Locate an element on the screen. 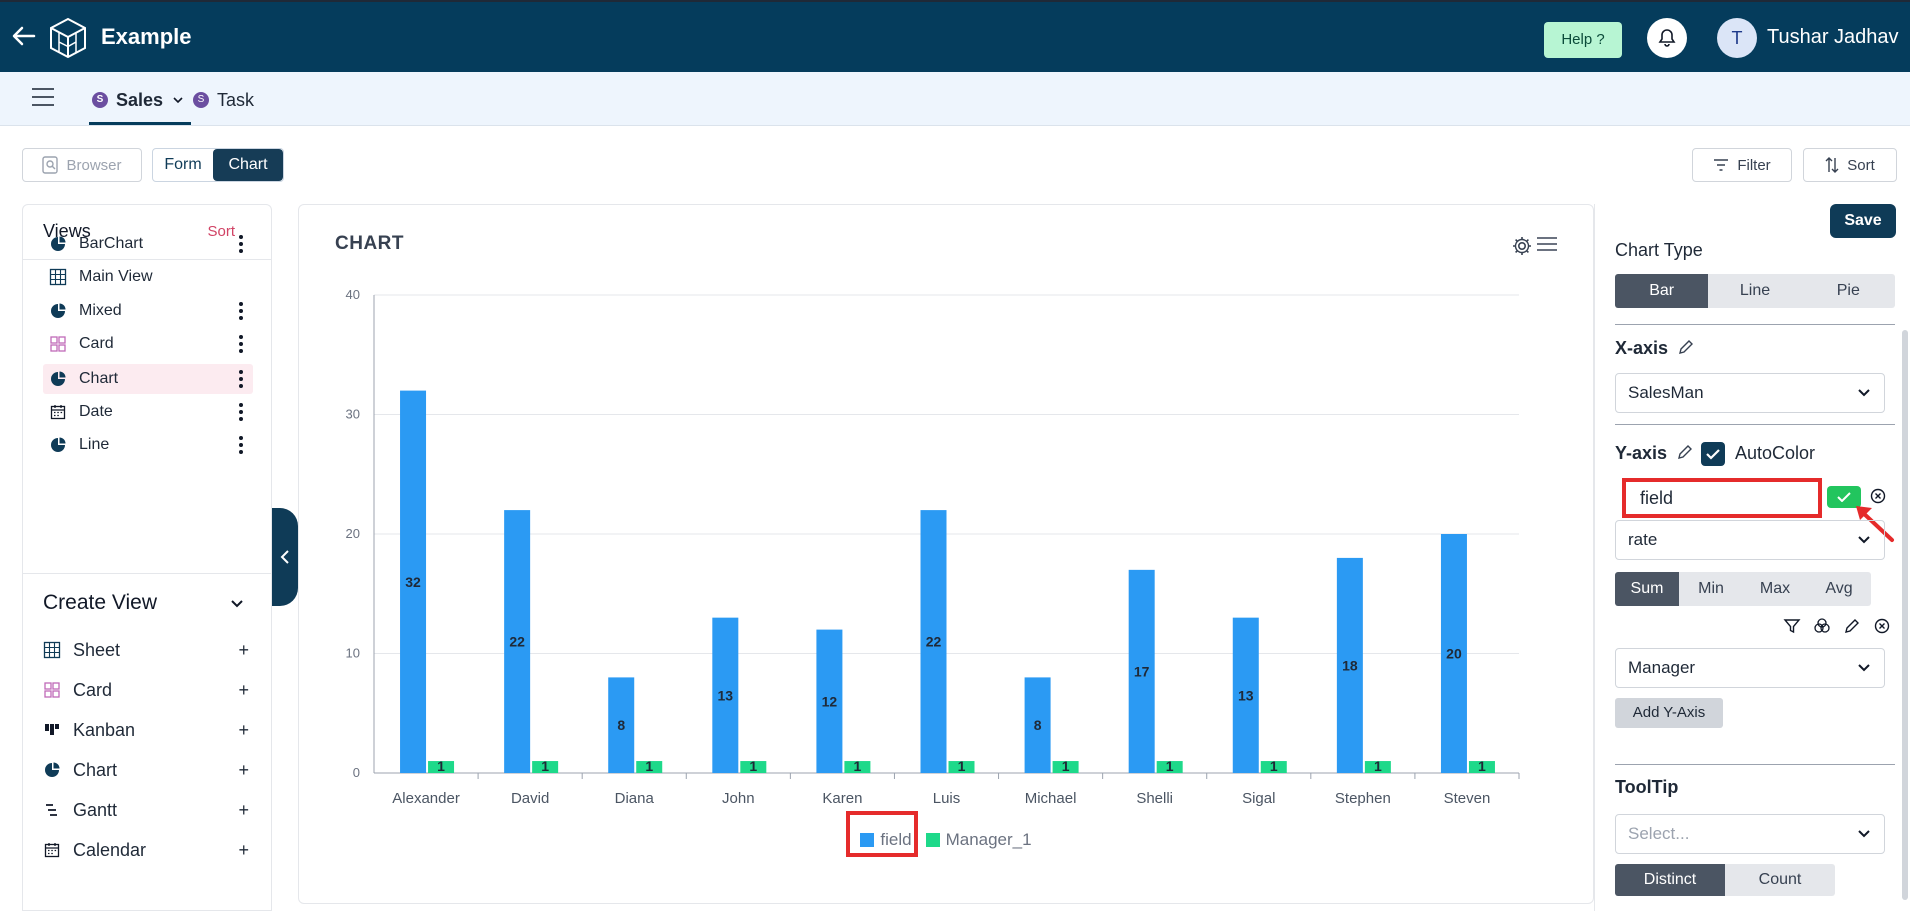  create-view-kanban: Kanban + is located at coordinates (148, 730).